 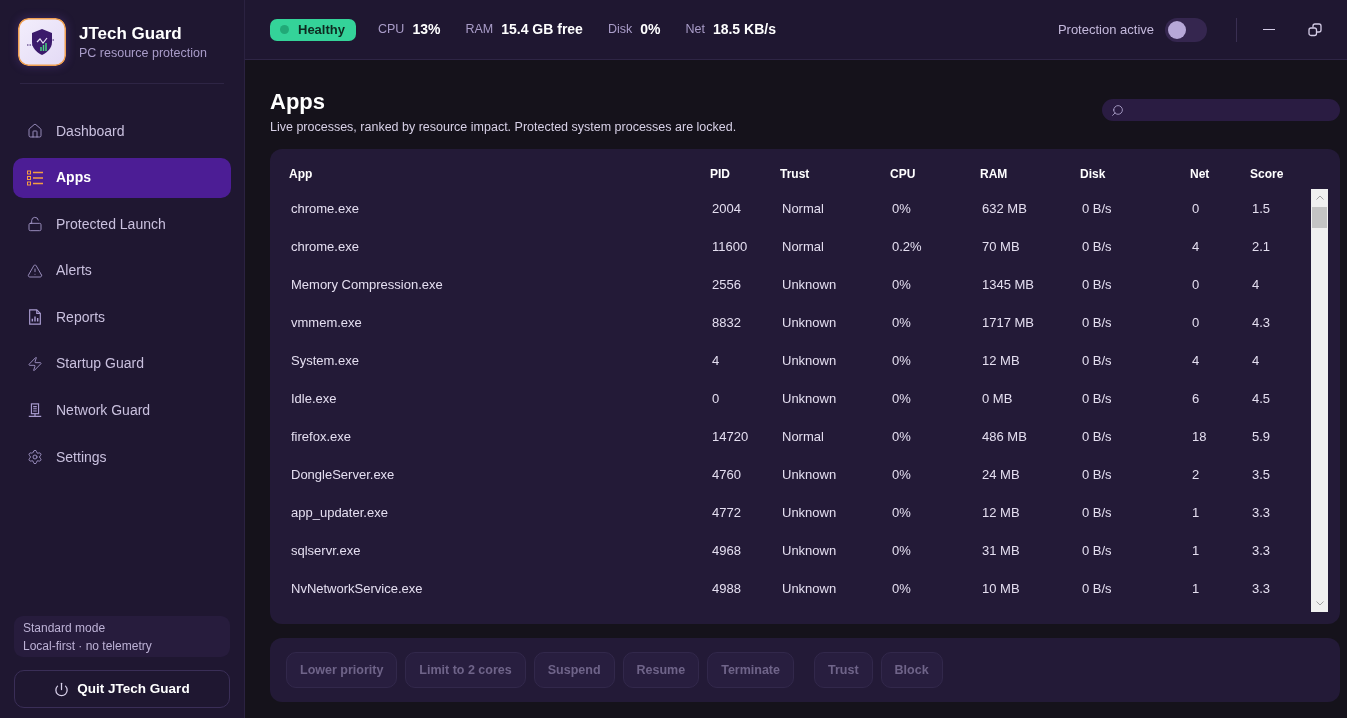 I want to click on scrollbar-thumb, so click(x=1319, y=217).